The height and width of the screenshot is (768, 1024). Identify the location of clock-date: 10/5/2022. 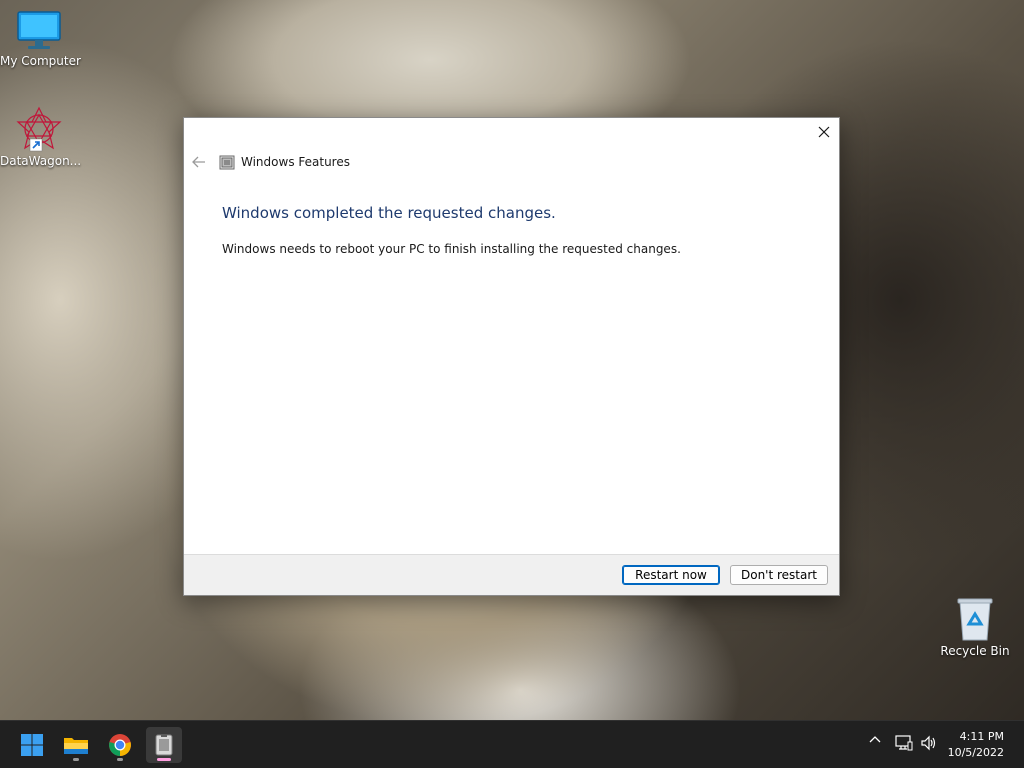
(975, 752).